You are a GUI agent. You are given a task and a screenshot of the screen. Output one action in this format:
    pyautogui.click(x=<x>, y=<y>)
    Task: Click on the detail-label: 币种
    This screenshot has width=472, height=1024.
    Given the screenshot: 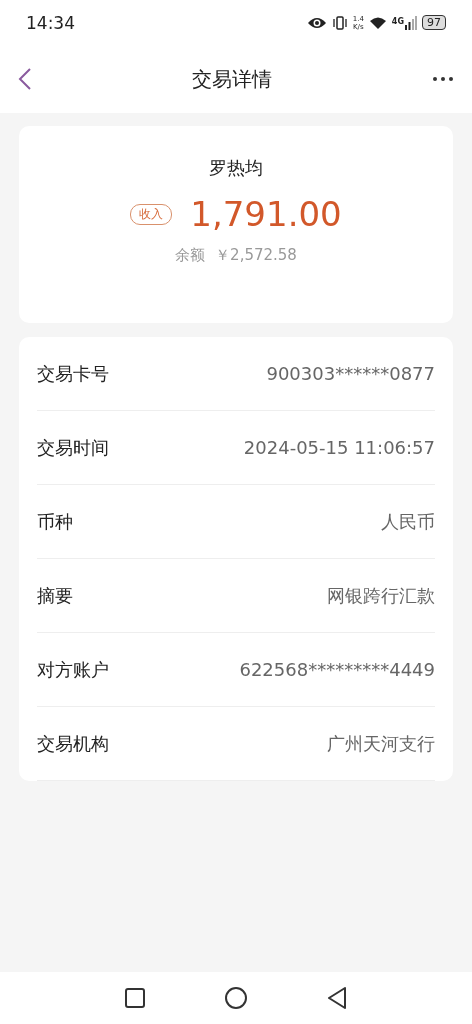 What is the action you would take?
    pyautogui.click(x=55, y=521)
    